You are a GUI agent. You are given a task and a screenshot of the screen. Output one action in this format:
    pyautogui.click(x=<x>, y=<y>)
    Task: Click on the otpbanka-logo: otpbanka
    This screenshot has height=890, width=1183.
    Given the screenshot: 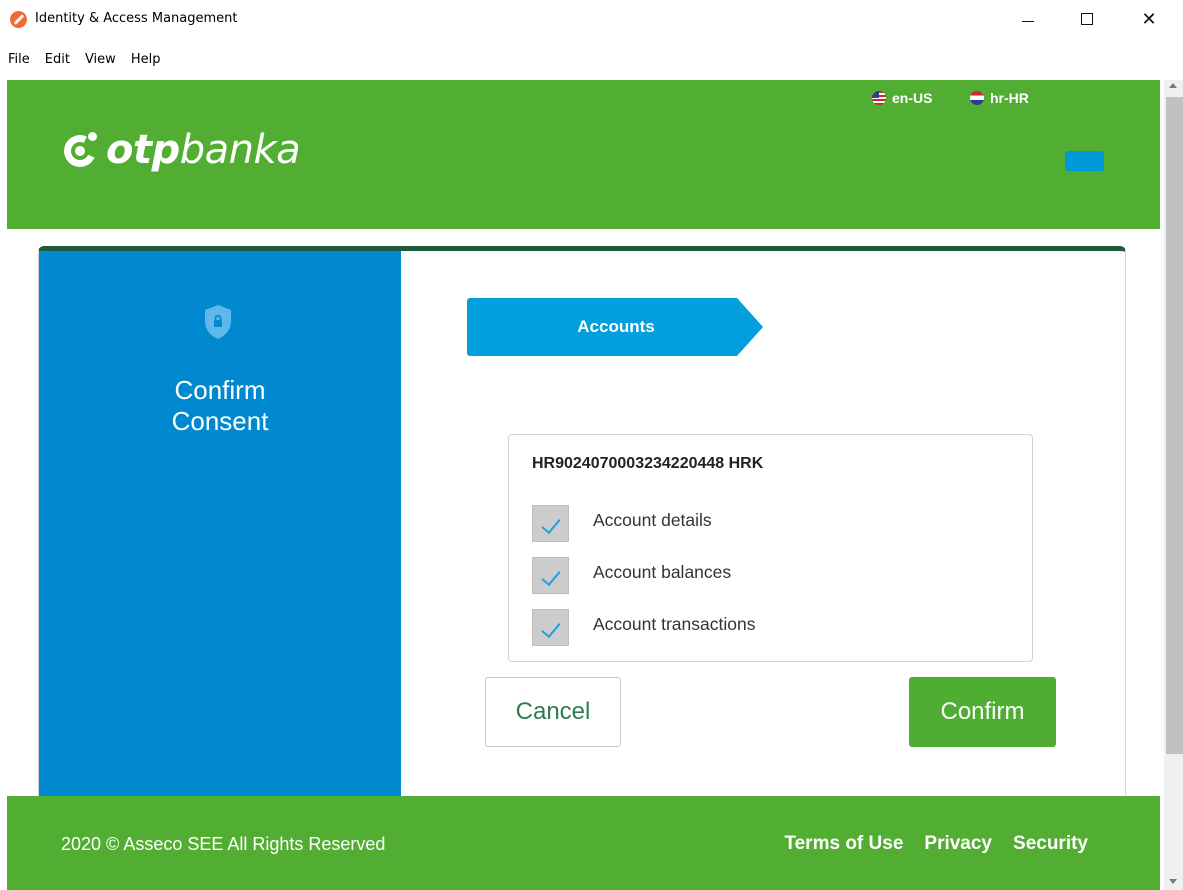 What is the action you would take?
    pyautogui.click(x=180, y=150)
    